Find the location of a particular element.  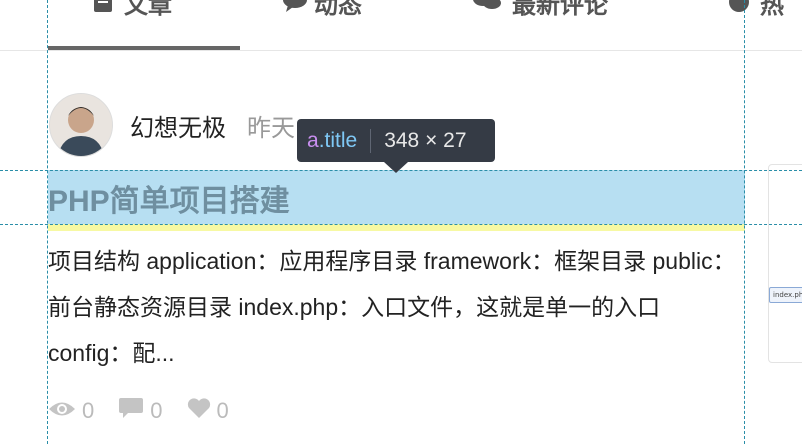

tab-label: 动态 is located at coordinates (338, 9).